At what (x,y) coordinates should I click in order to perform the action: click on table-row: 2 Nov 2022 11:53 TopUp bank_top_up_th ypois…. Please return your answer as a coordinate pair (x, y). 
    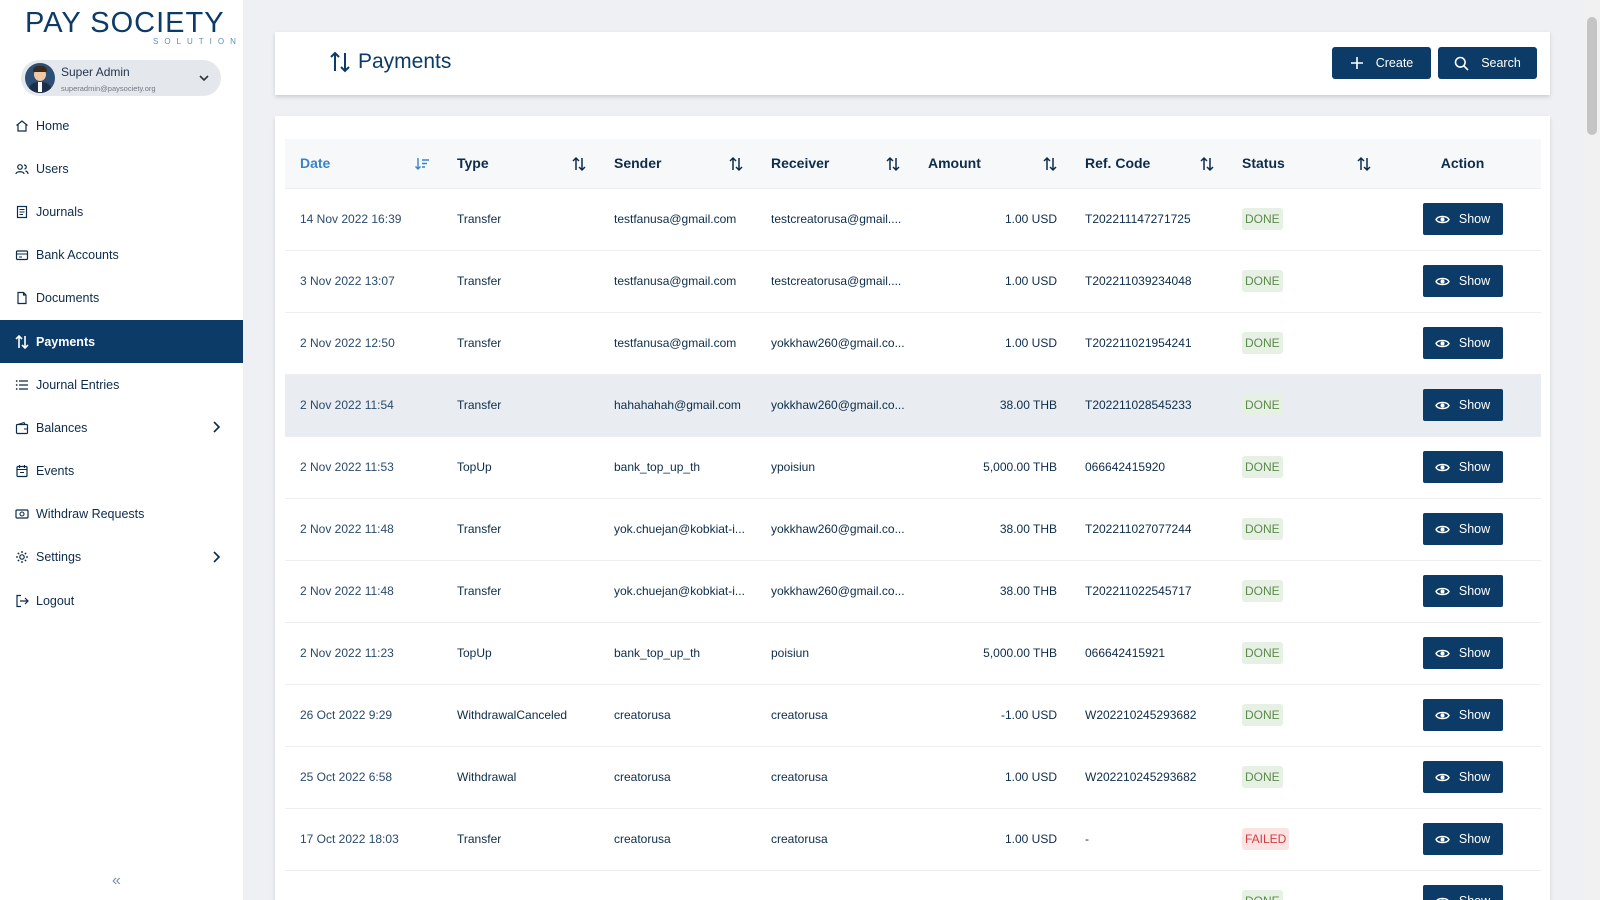
    Looking at the image, I should click on (913, 467).